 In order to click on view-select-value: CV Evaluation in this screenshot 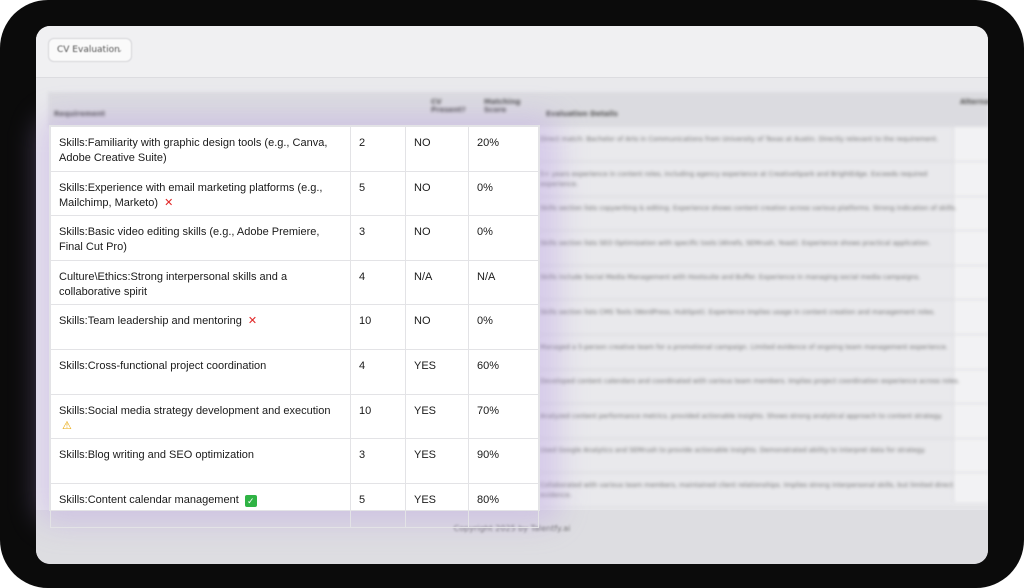, I will do `click(88, 50)`.